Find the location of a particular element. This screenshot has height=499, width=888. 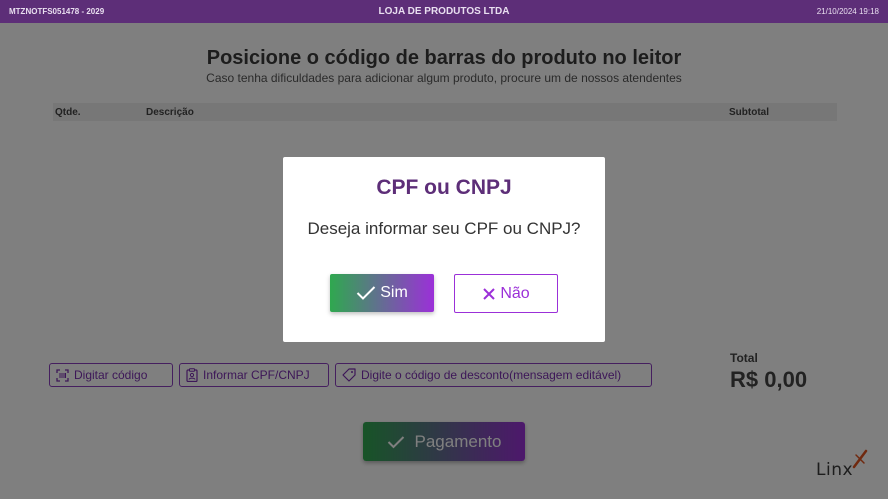

dialog-title: CPF ou CNPJ is located at coordinates (444, 187).